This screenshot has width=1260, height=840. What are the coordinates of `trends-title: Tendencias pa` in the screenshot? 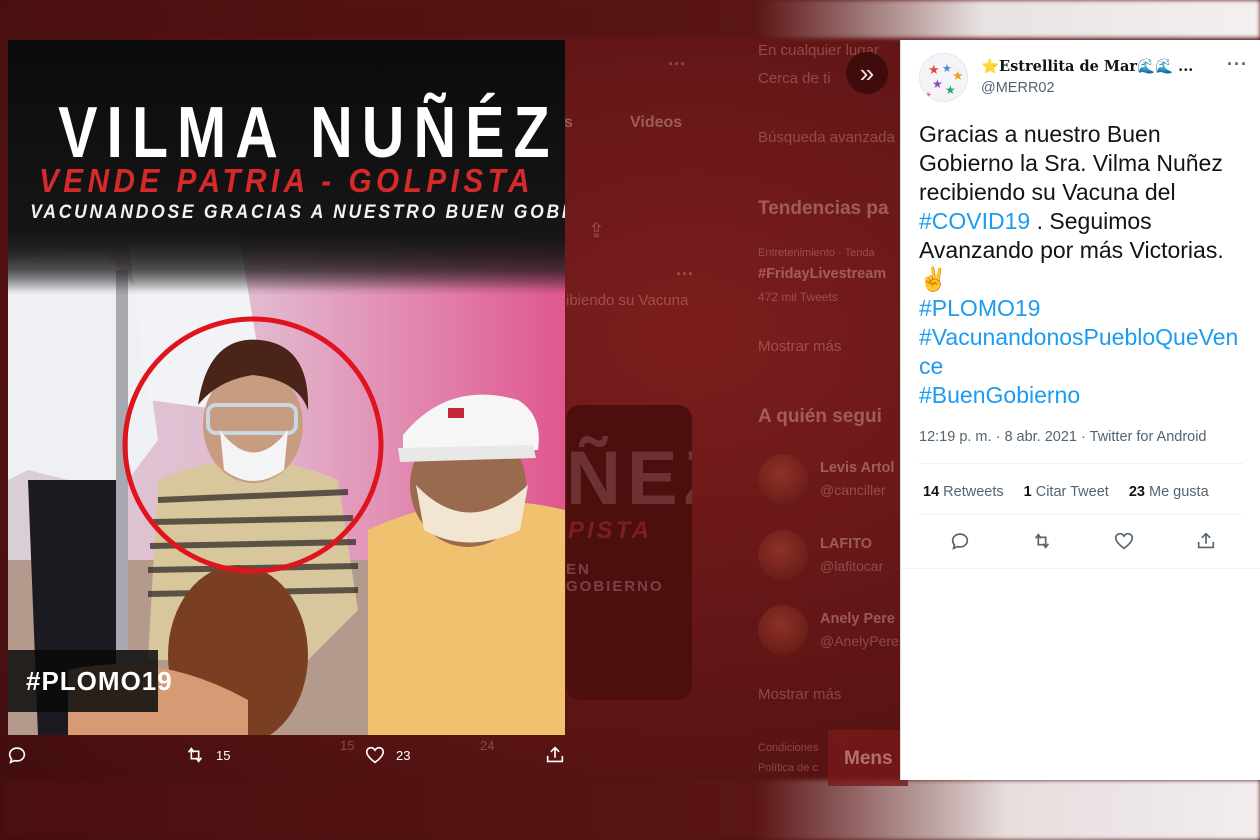 It's located at (823, 208).